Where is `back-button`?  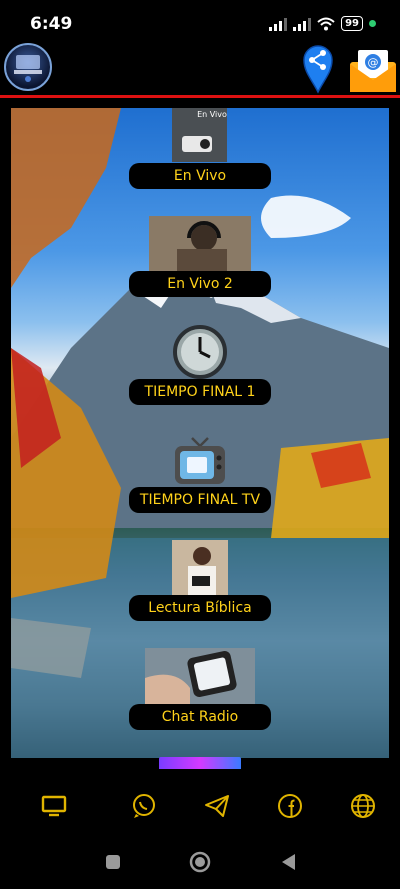 back-button is located at coordinates (288, 862).